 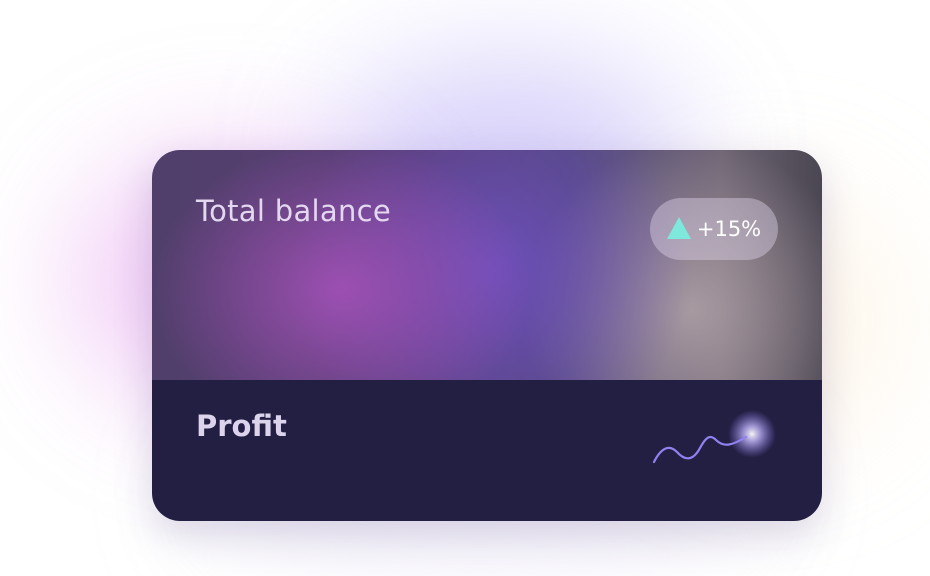 I want to click on change-badge: +15%, so click(x=714, y=229).